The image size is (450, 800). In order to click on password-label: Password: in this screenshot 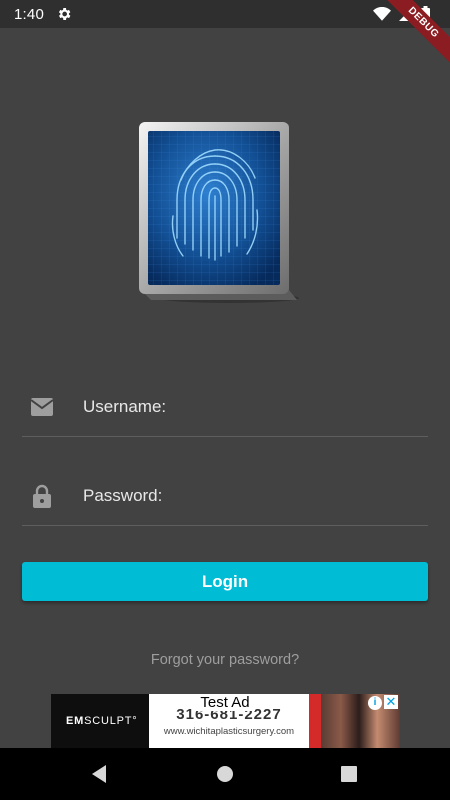, I will do `click(123, 495)`.